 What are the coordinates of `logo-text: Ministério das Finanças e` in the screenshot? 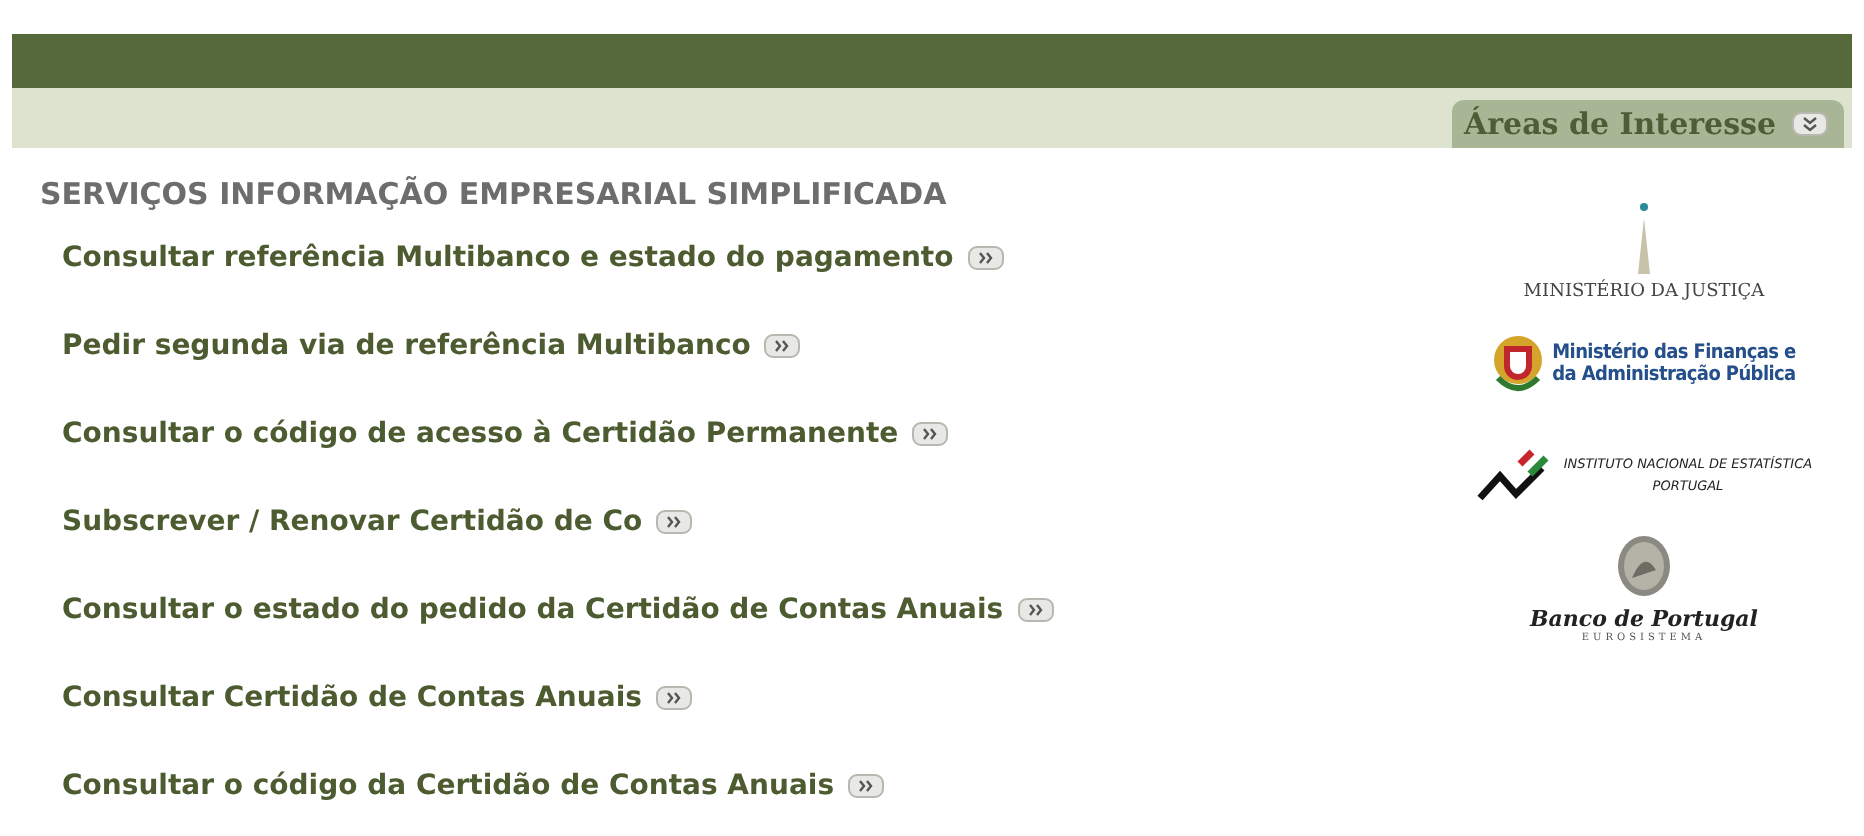 It's located at (1674, 353).